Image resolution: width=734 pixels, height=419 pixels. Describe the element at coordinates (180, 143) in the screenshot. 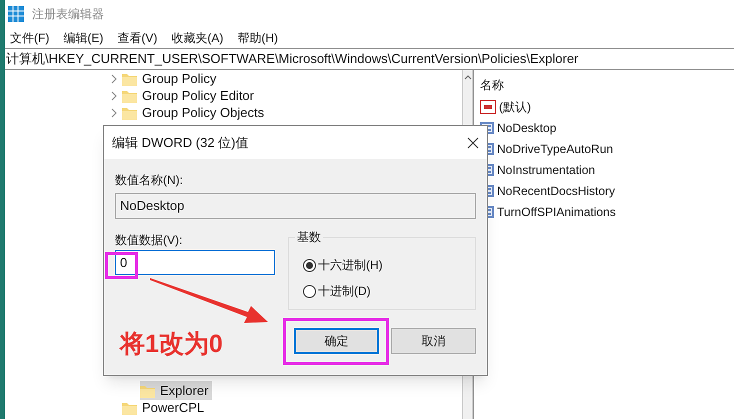

I see `dialog-title: 编辑 DWORD (32 位)值` at that location.